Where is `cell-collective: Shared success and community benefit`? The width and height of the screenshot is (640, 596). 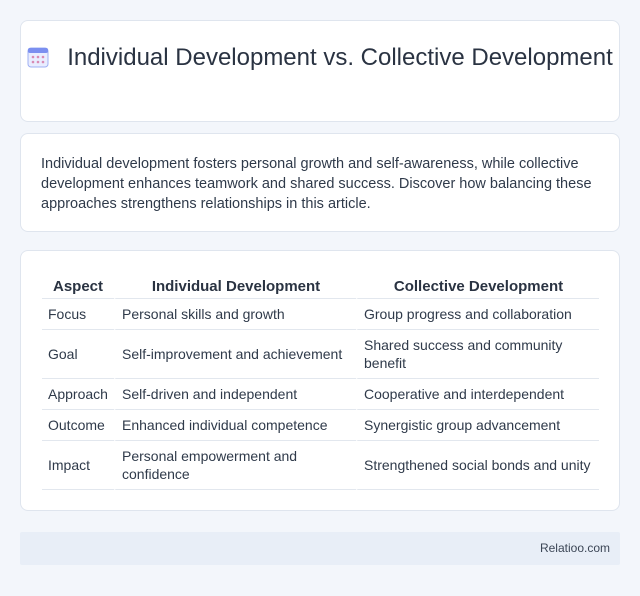 cell-collective: Shared success and community benefit is located at coordinates (477, 354).